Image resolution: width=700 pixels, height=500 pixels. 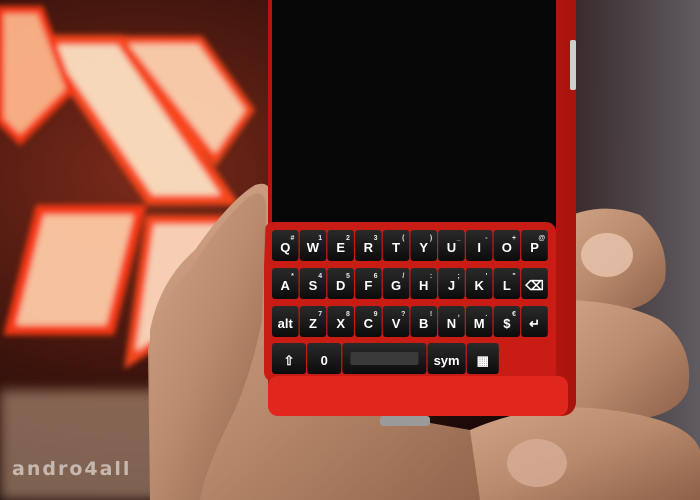 What do you see at coordinates (431, 276) in the screenshot?
I see `key-sub-label: :` at bounding box center [431, 276].